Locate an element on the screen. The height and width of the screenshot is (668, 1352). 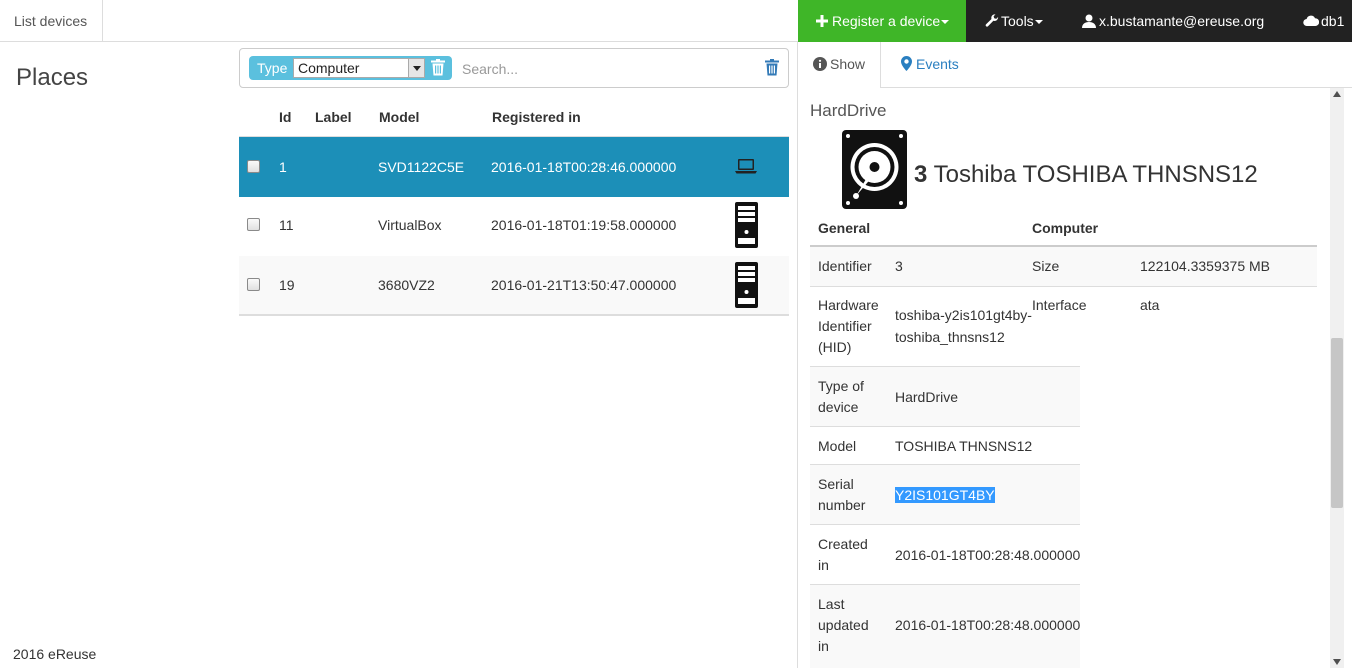
hid-value-line-2: toshiba_thnsns12 is located at coordinates (950, 337).